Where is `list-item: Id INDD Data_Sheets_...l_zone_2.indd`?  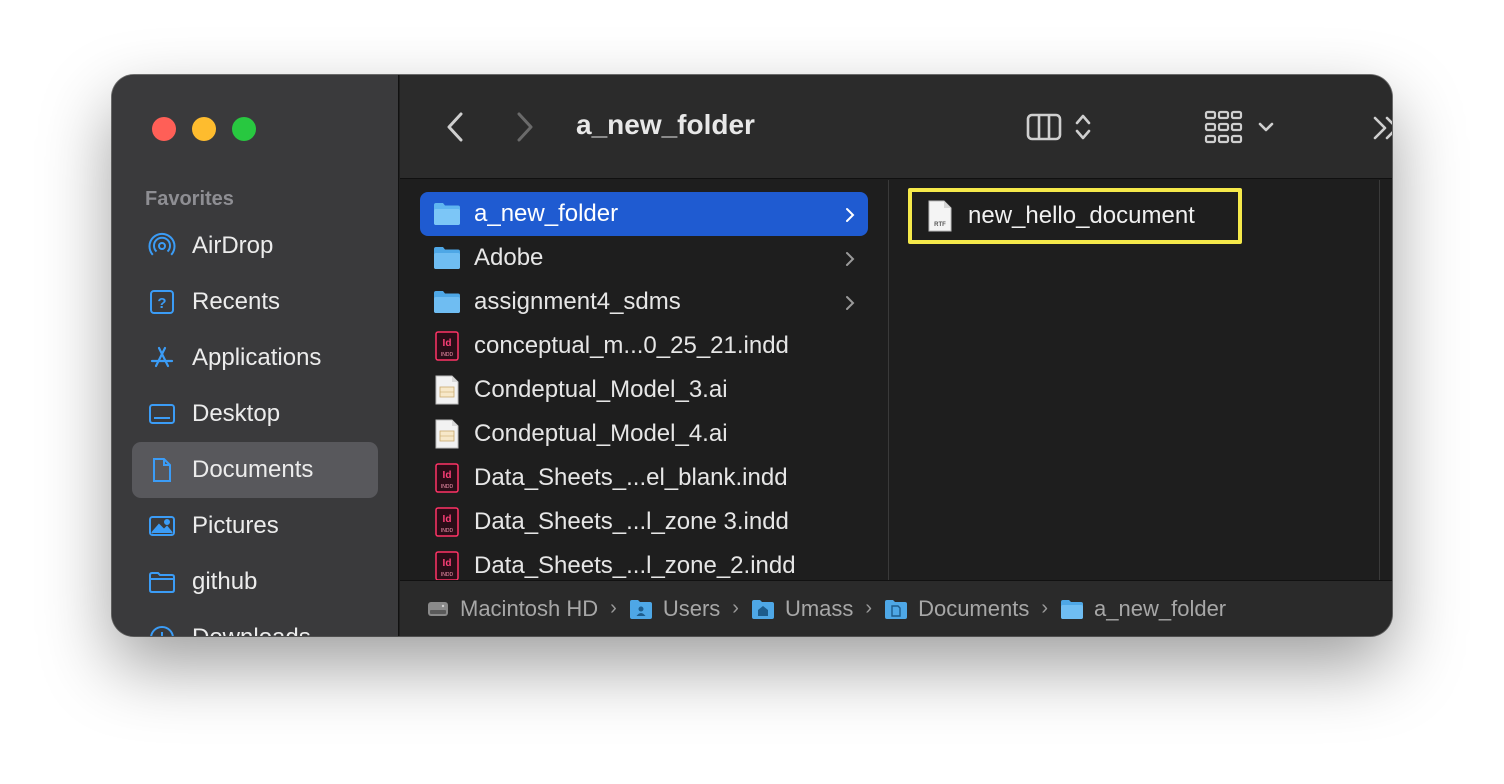 list-item: Id INDD Data_Sheets_...l_zone_2.indd is located at coordinates (644, 562).